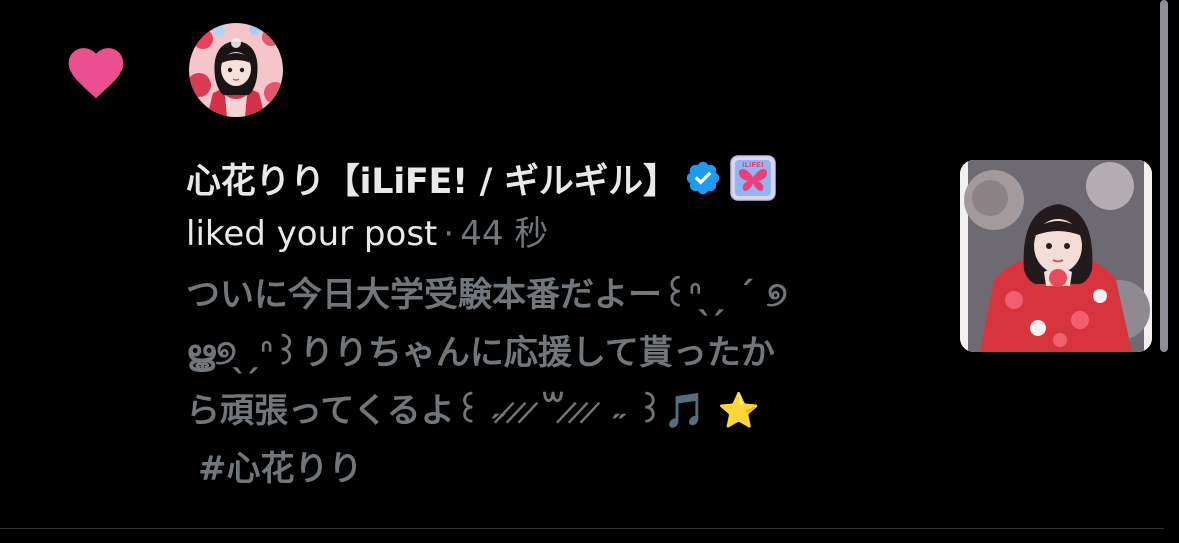 Image resolution: width=1179 pixels, height=543 pixels. I want to click on heart-icon, so click(96, 73).